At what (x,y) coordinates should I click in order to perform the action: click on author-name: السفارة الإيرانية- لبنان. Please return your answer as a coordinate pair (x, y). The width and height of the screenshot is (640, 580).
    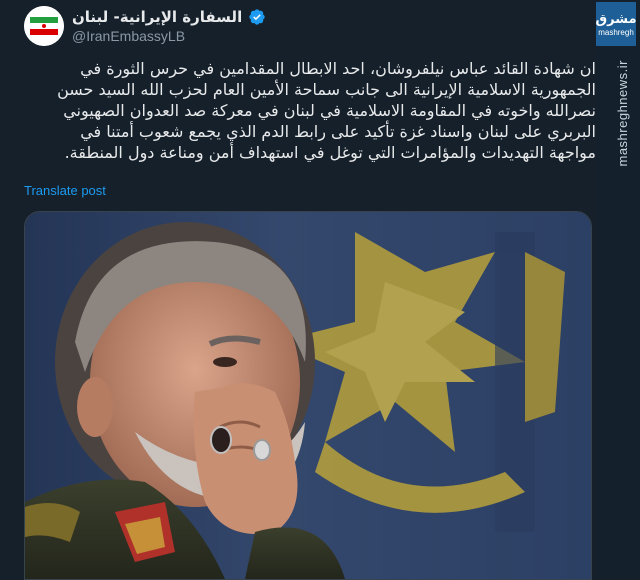
    Looking at the image, I should click on (157, 17).